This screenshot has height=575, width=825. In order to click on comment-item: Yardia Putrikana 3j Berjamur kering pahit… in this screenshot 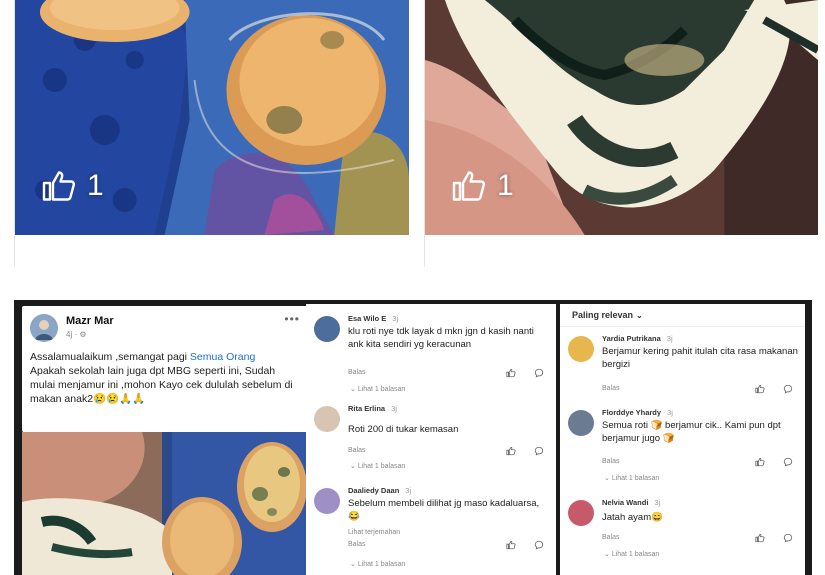, I will do `click(682, 365)`.